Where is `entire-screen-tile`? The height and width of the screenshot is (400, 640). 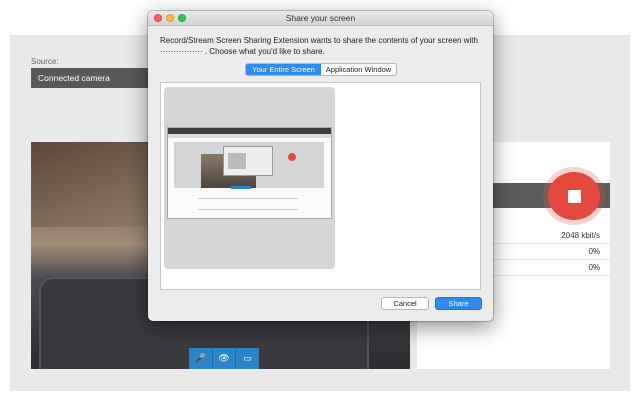 entire-screen-tile is located at coordinates (249, 178).